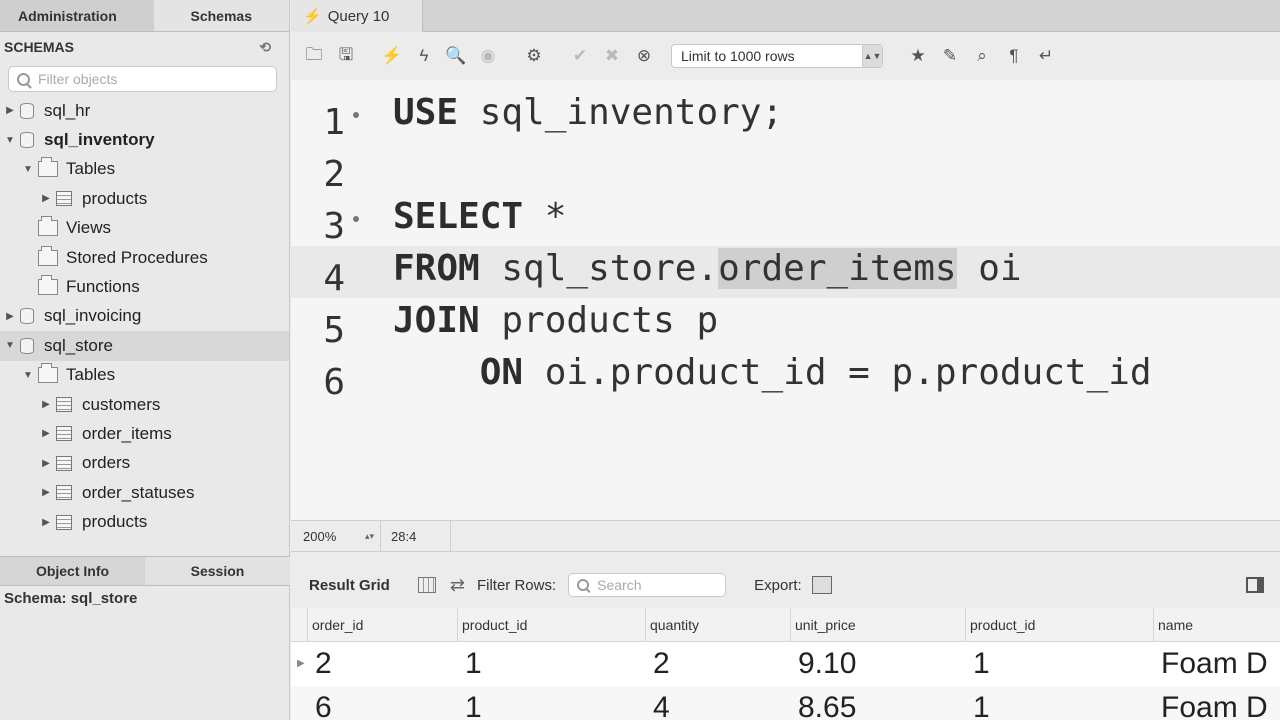  Describe the element at coordinates (144, 404) in the screenshot. I see `tree-item-customers: ▶ customers` at that location.